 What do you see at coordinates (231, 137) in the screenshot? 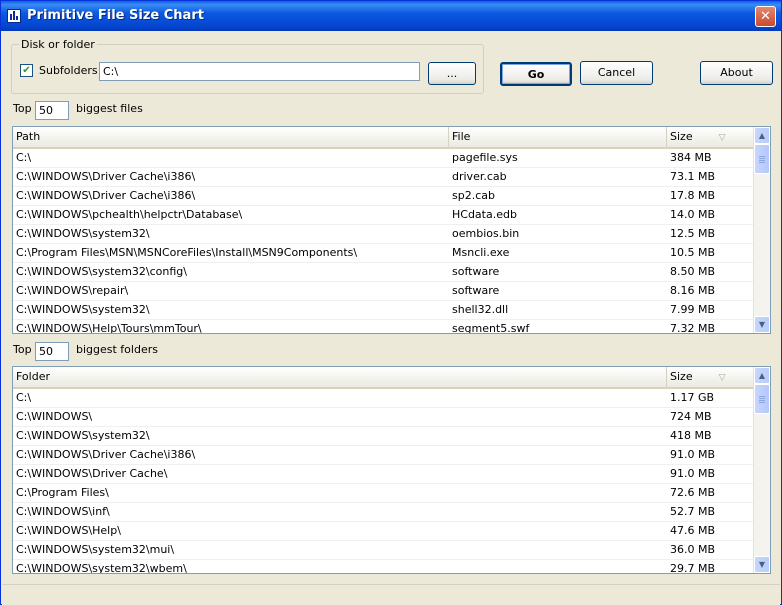
I see `files-col-path: Path` at bounding box center [231, 137].